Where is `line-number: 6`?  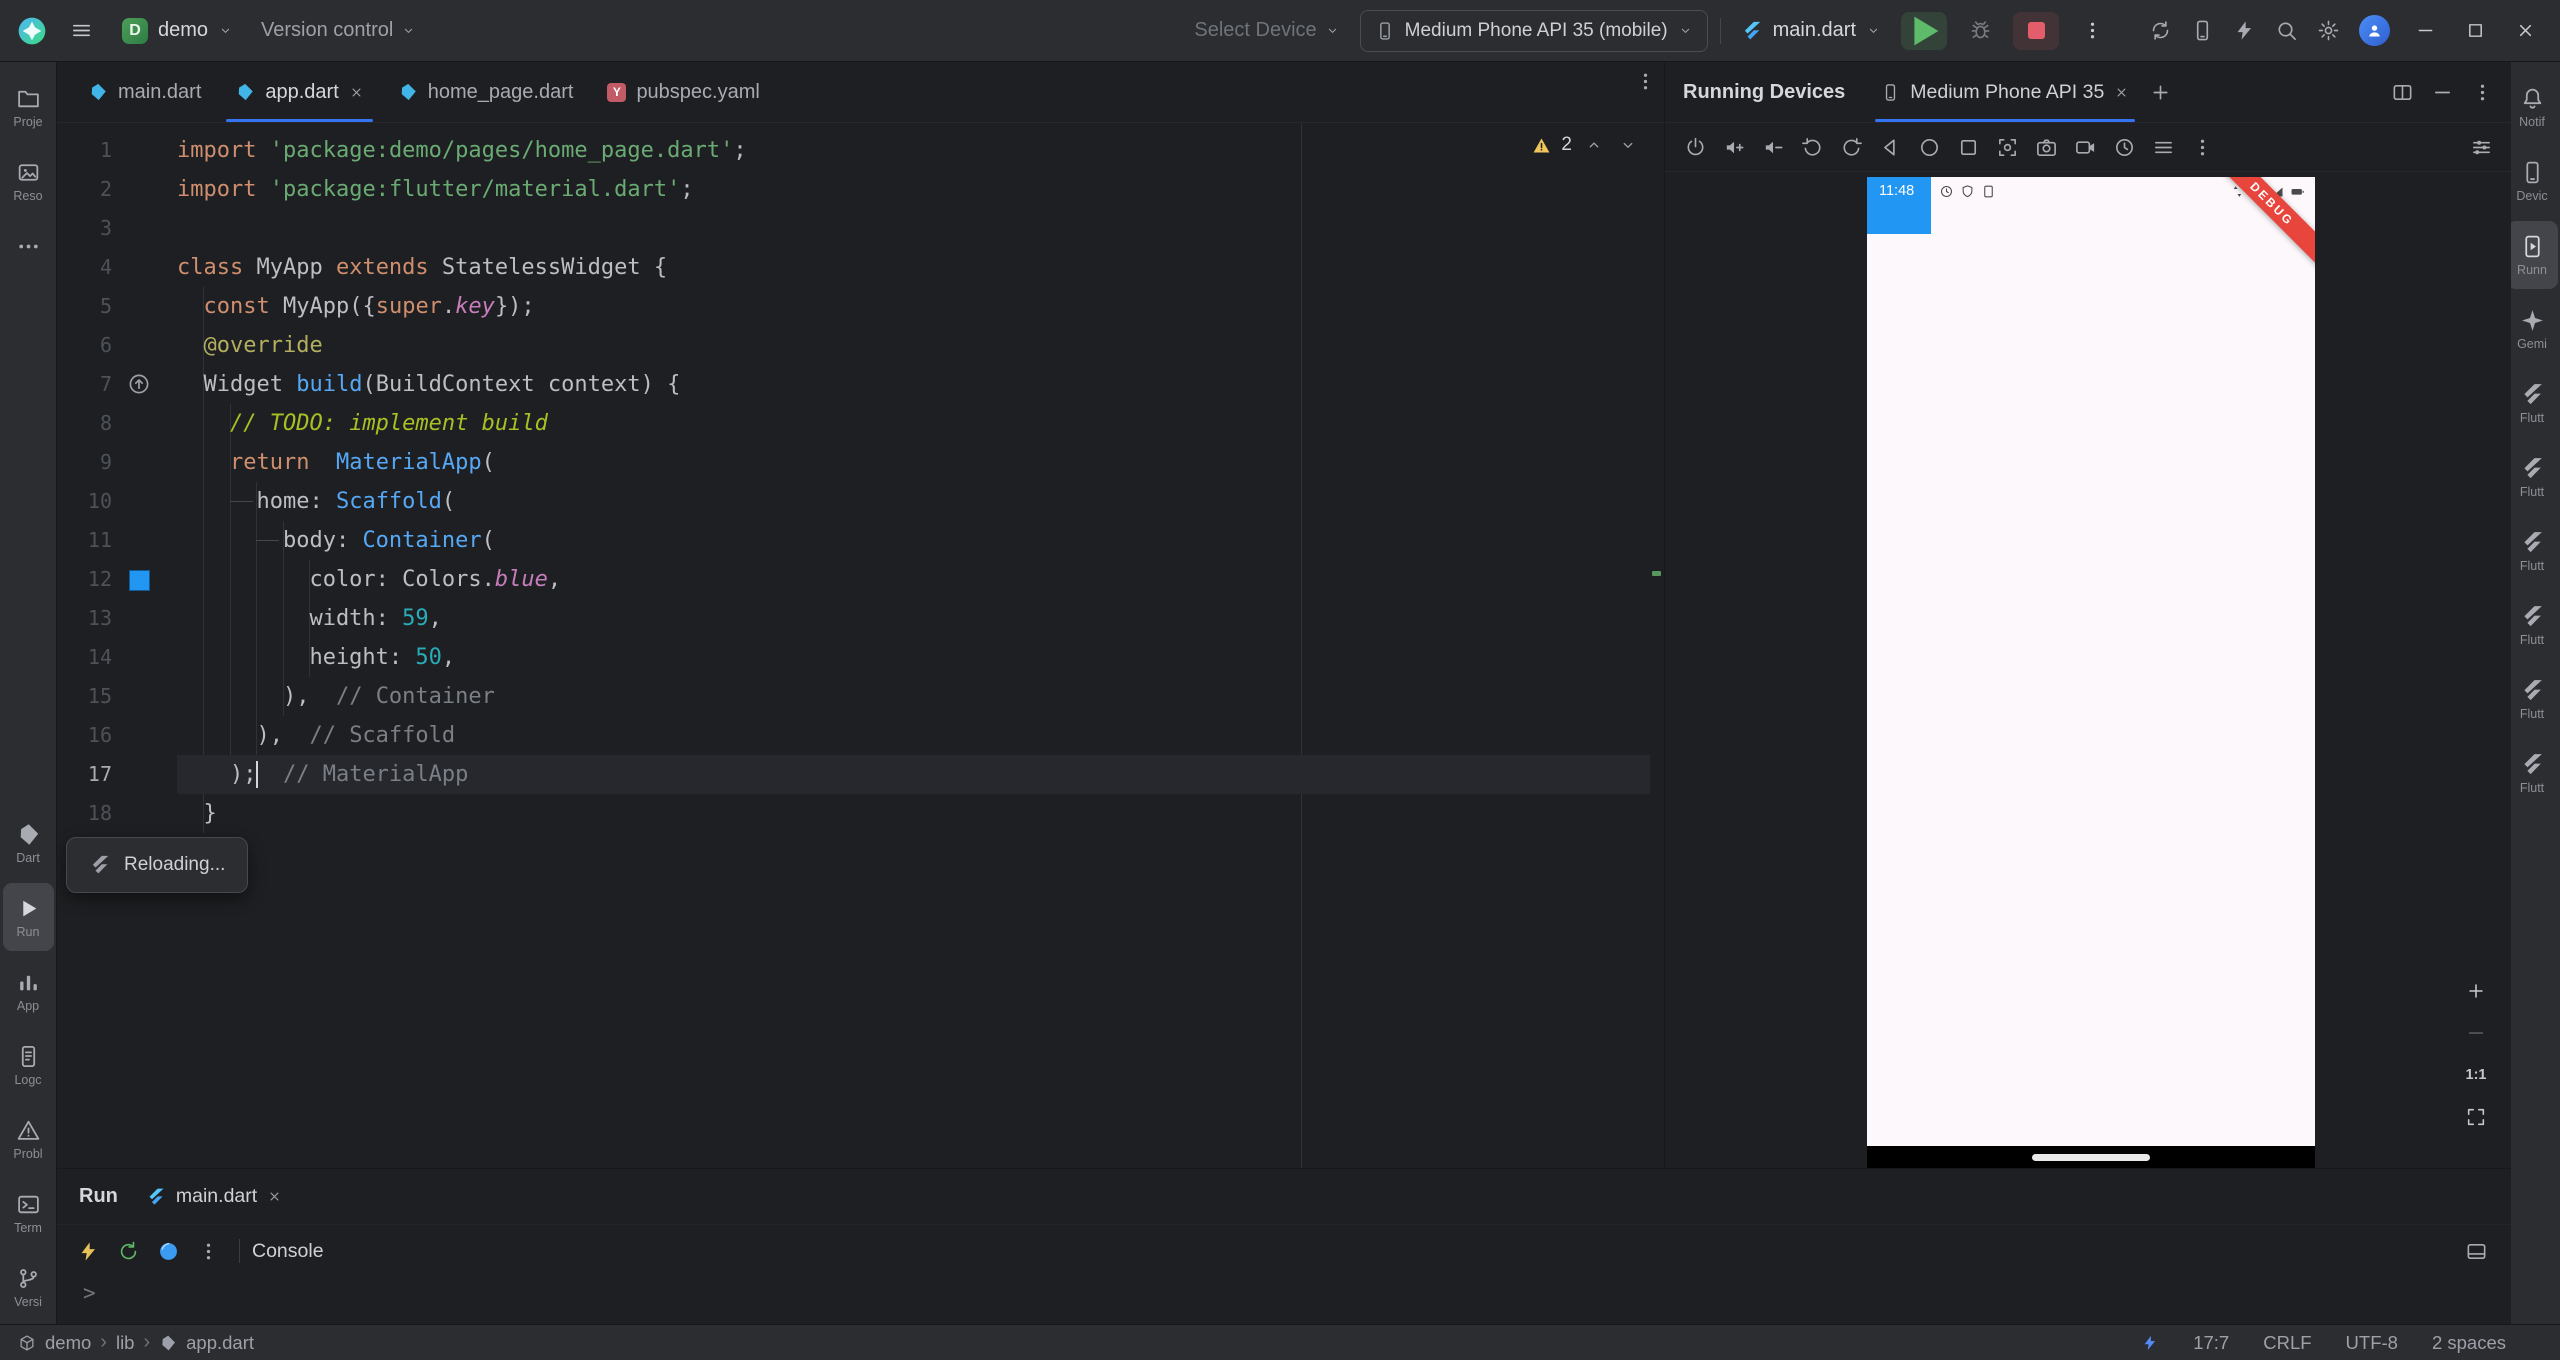
line-number: 6 is located at coordinates (117, 345).